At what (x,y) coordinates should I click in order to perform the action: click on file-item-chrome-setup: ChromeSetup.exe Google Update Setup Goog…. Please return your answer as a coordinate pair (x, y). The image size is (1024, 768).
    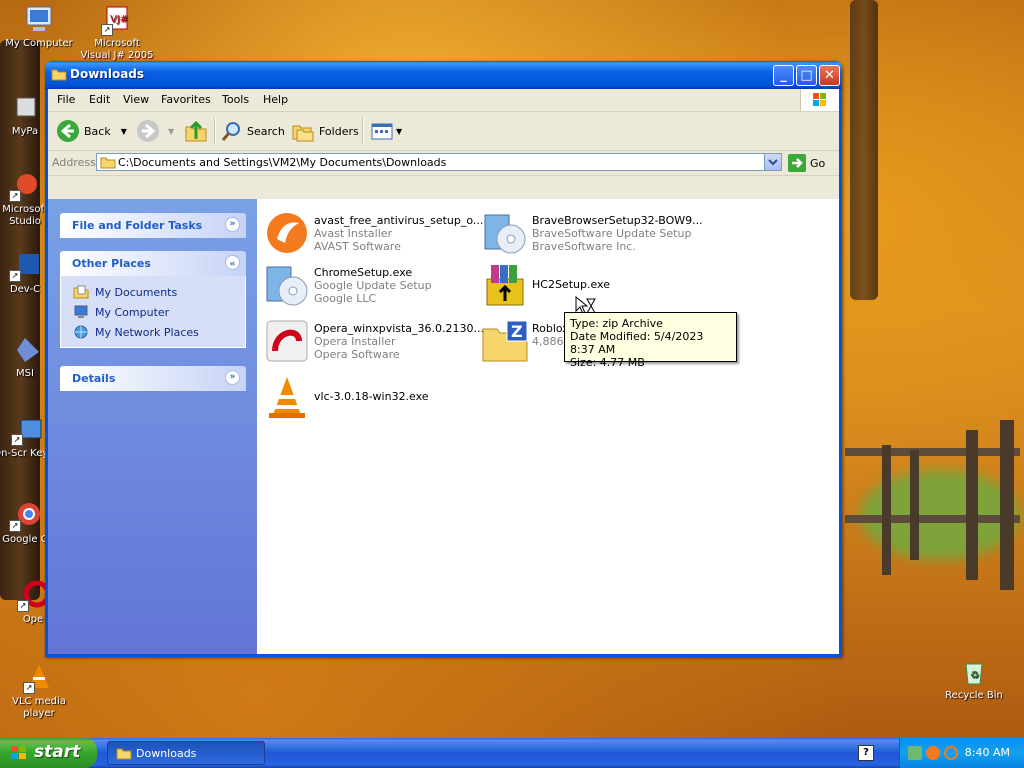
    Looking at the image, I should click on (370, 285).